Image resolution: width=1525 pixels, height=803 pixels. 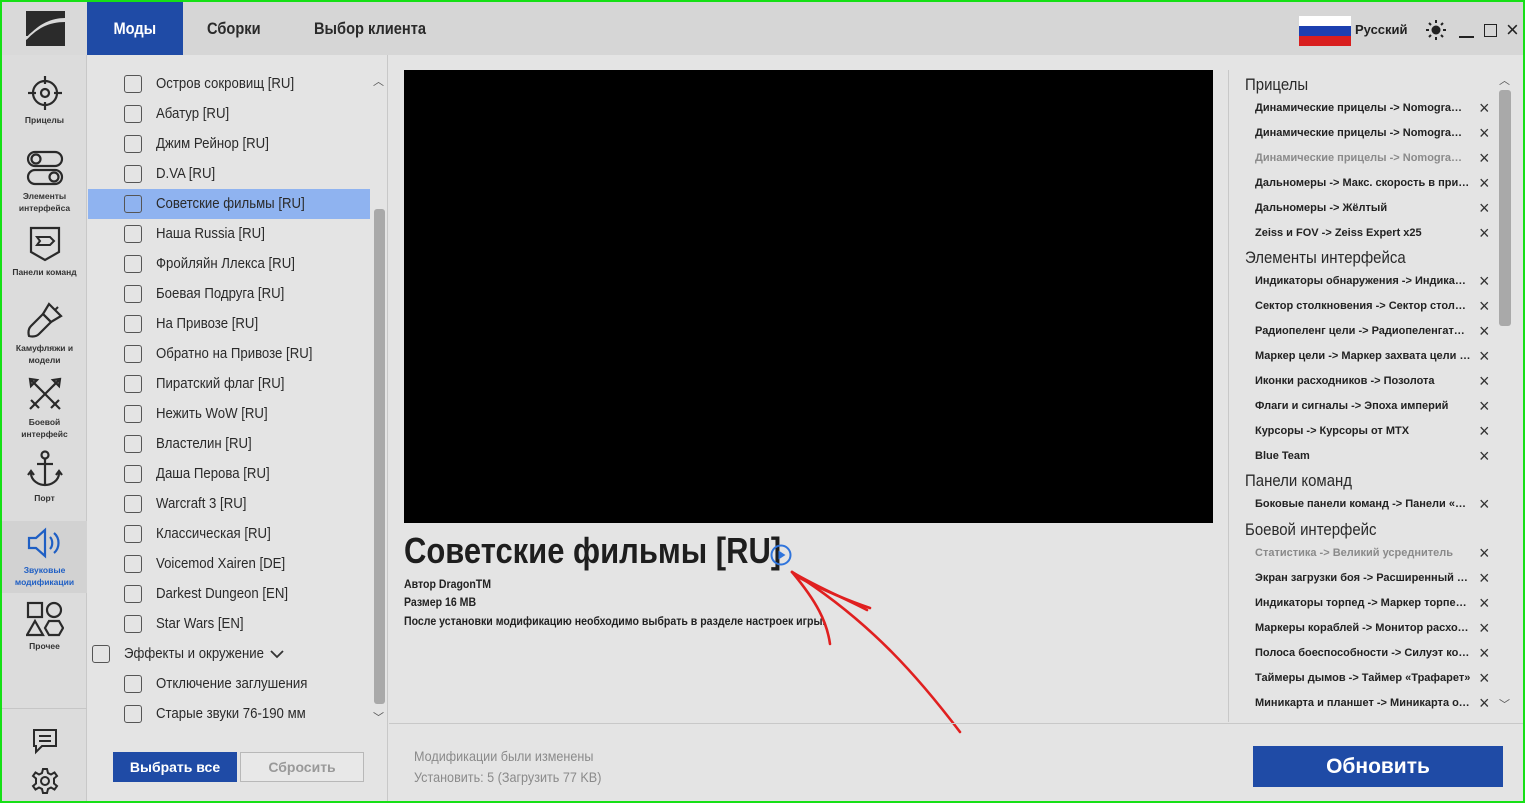 What do you see at coordinates (229, 384) in the screenshot?
I see `list-item: Пиратский флаг [RU]` at bounding box center [229, 384].